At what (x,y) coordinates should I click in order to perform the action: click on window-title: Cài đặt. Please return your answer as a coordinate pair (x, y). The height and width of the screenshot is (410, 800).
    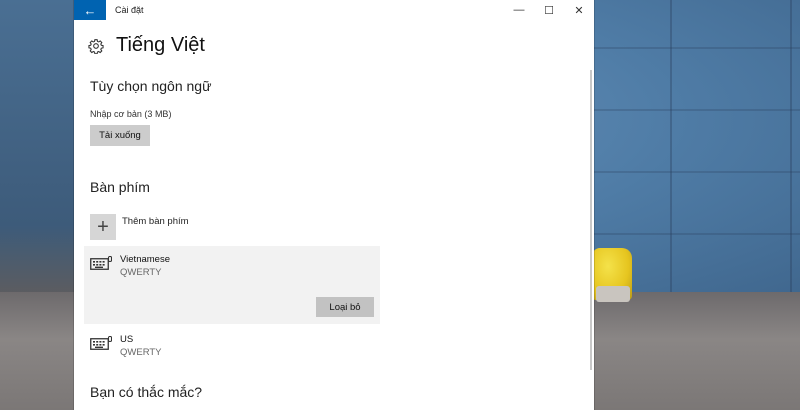
    Looking at the image, I should click on (129, 10).